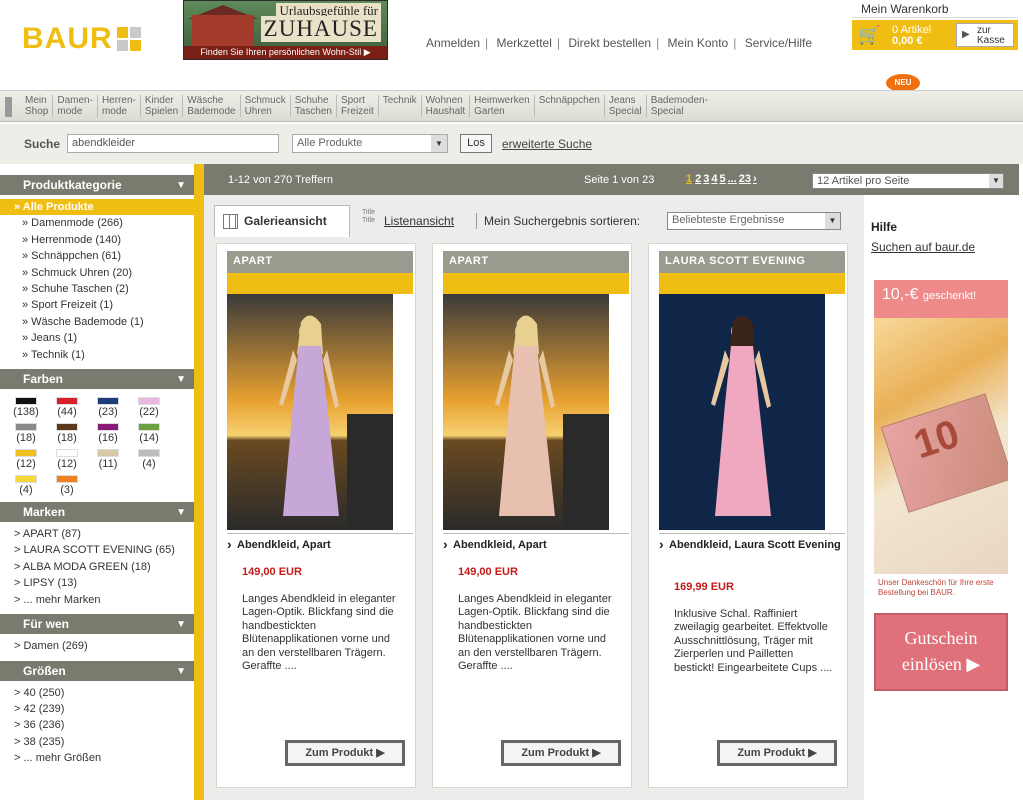  I want to click on search-input: abendkleider, so click(173, 143).